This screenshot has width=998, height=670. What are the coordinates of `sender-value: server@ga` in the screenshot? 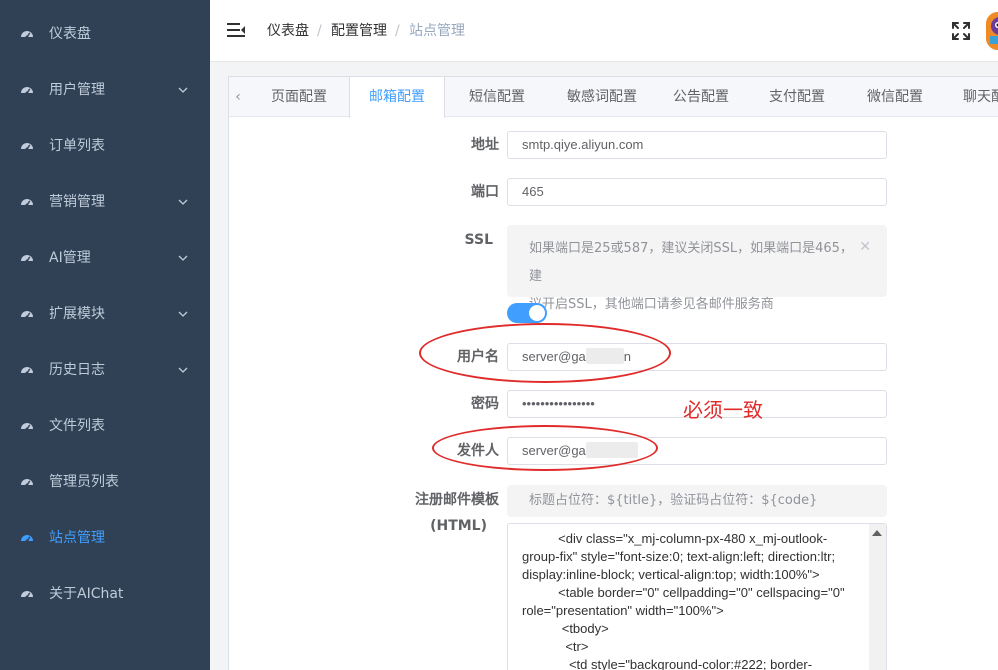 It's located at (554, 450).